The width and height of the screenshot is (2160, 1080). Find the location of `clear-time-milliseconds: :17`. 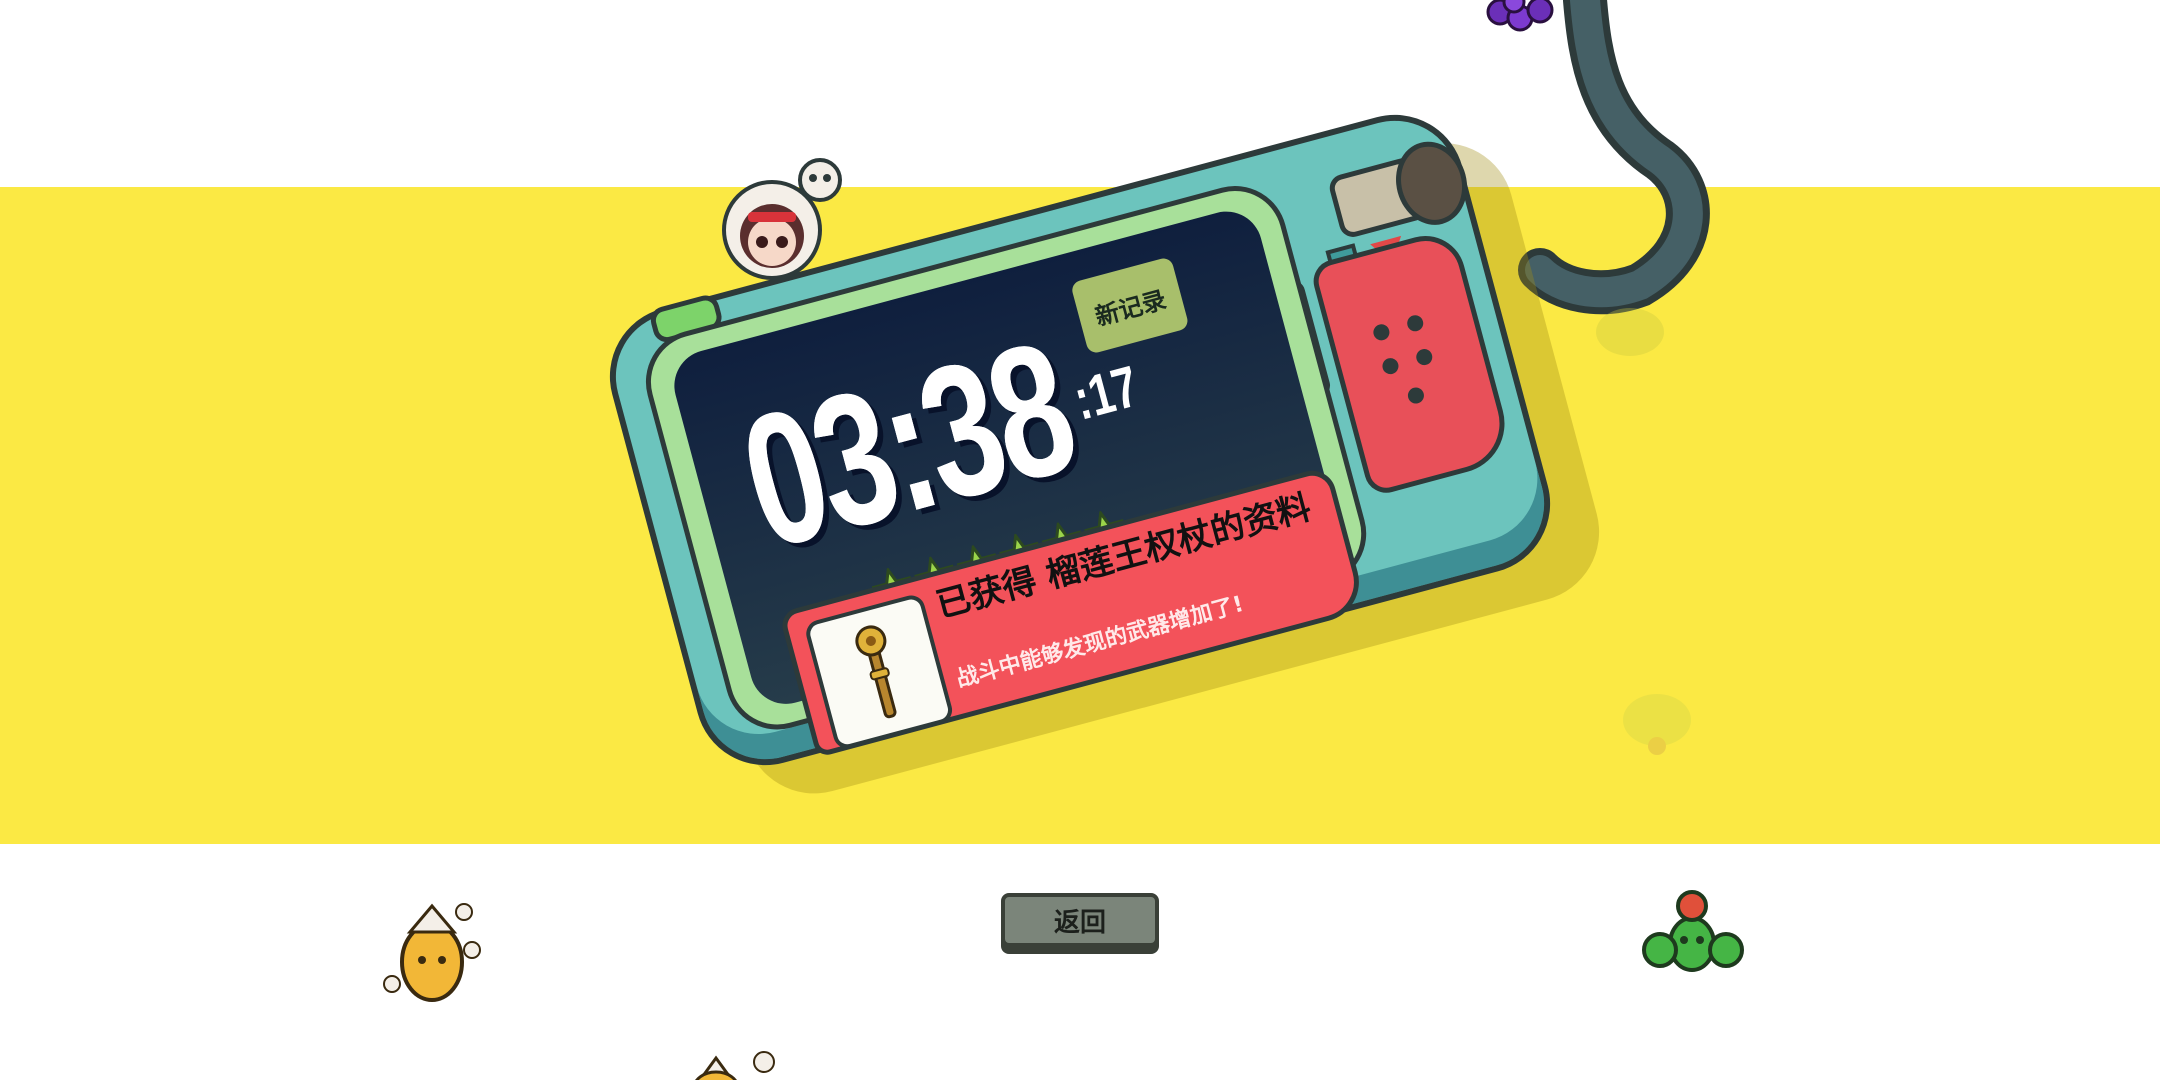

clear-time-milliseconds: :17 is located at coordinates (1106, 393).